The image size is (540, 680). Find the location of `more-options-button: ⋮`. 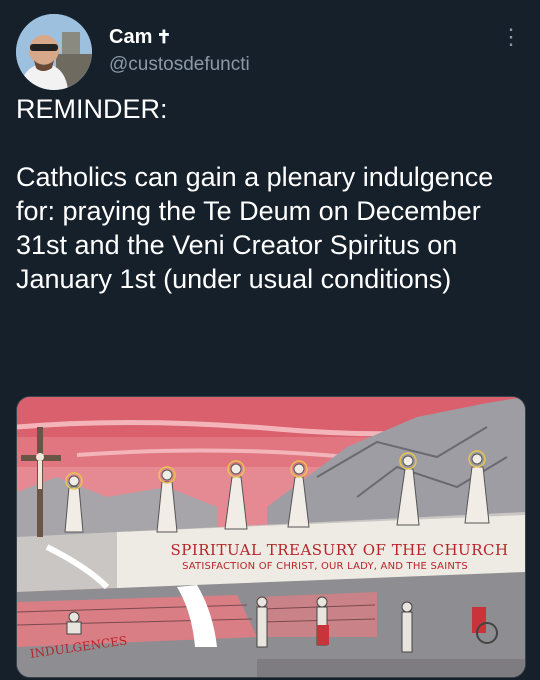

more-options-button: ⋮ is located at coordinates (511, 37).